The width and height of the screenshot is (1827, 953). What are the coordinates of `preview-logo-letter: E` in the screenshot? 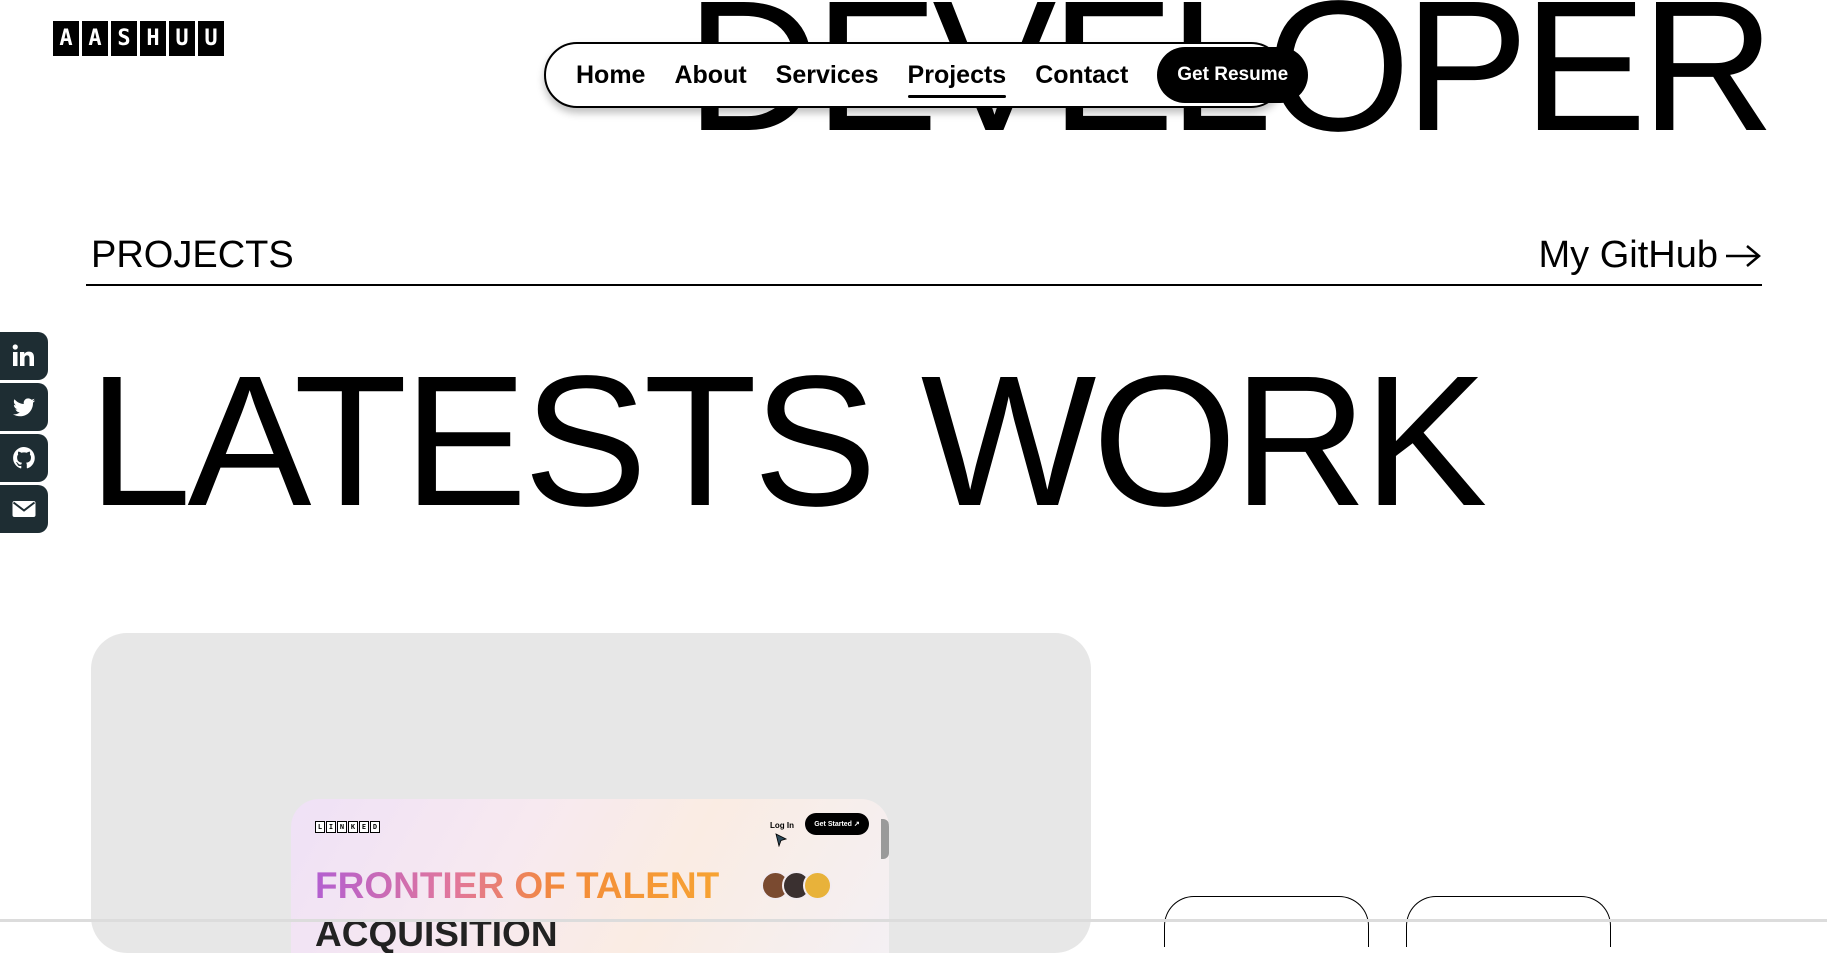 It's located at (364, 827).